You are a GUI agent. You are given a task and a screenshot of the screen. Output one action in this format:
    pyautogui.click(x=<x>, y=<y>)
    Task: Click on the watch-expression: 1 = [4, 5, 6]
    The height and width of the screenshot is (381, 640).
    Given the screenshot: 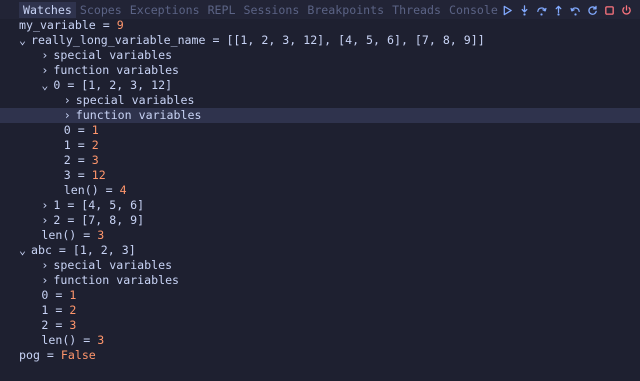 What is the action you would take?
    pyautogui.click(x=99, y=205)
    